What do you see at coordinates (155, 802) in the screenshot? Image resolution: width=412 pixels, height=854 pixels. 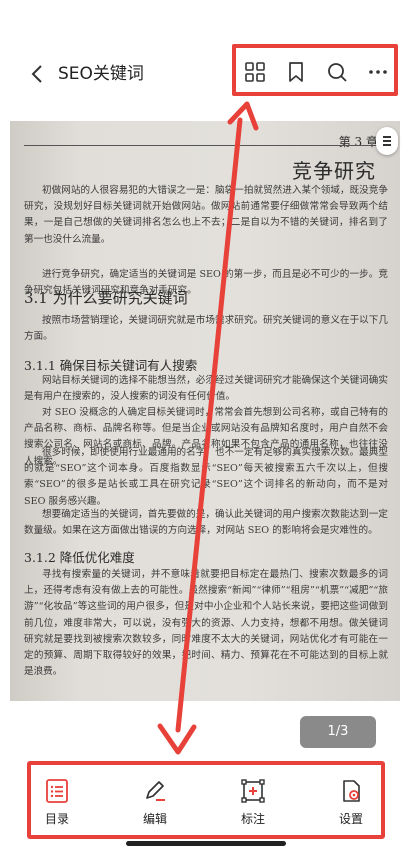 I see `edit-button: 编辑` at bounding box center [155, 802].